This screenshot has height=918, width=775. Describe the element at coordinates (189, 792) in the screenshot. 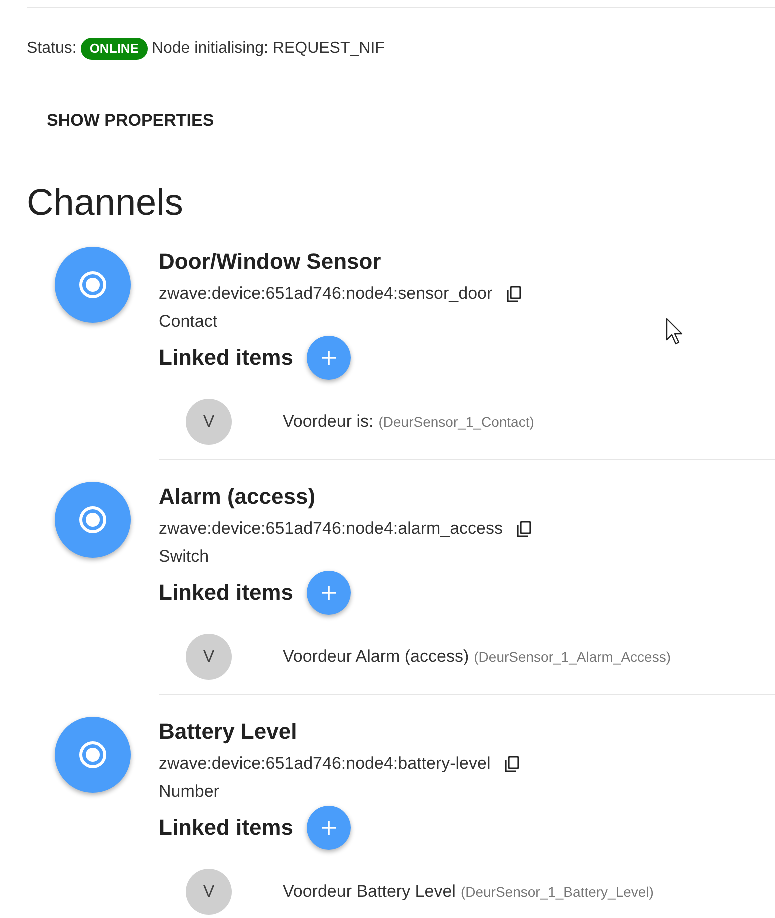

I see `channel-type: Number` at that location.